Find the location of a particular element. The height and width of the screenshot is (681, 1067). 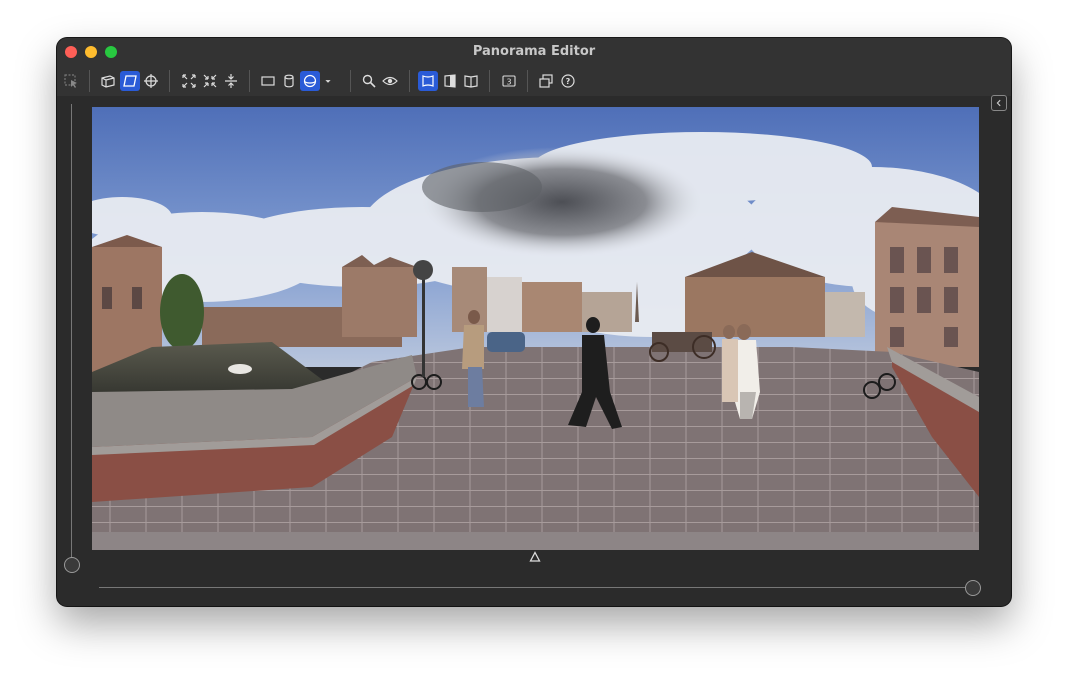

collapse-panel-button is located at coordinates (999, 103).